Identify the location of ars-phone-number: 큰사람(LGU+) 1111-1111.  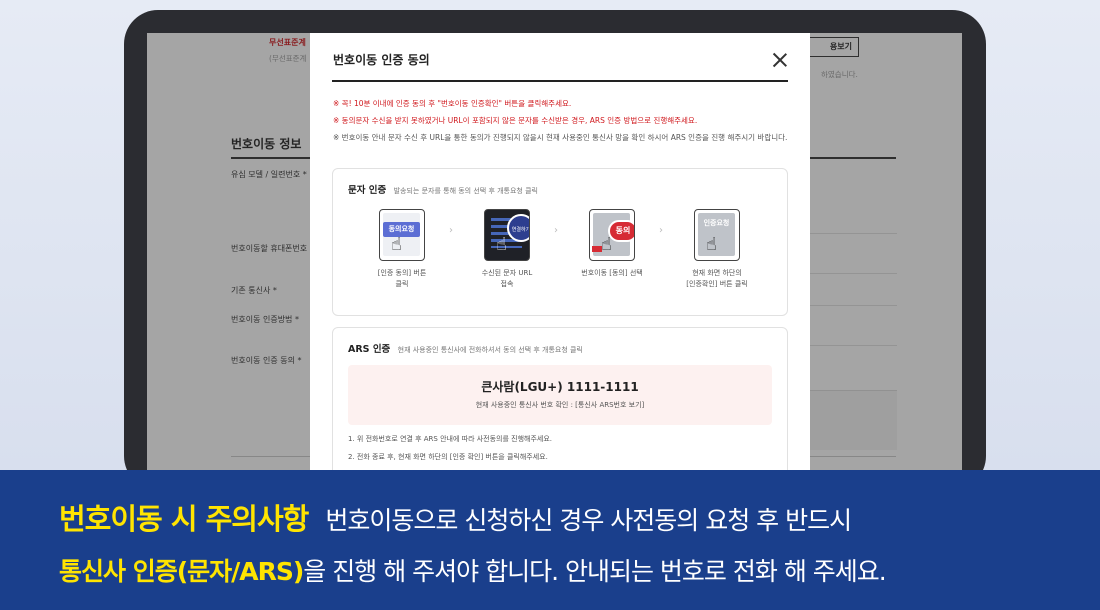
(560, 387).